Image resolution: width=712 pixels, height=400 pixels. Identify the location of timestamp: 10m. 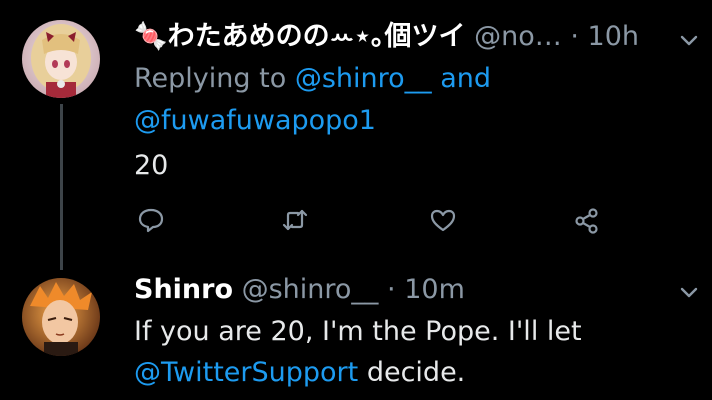
(434, 289).